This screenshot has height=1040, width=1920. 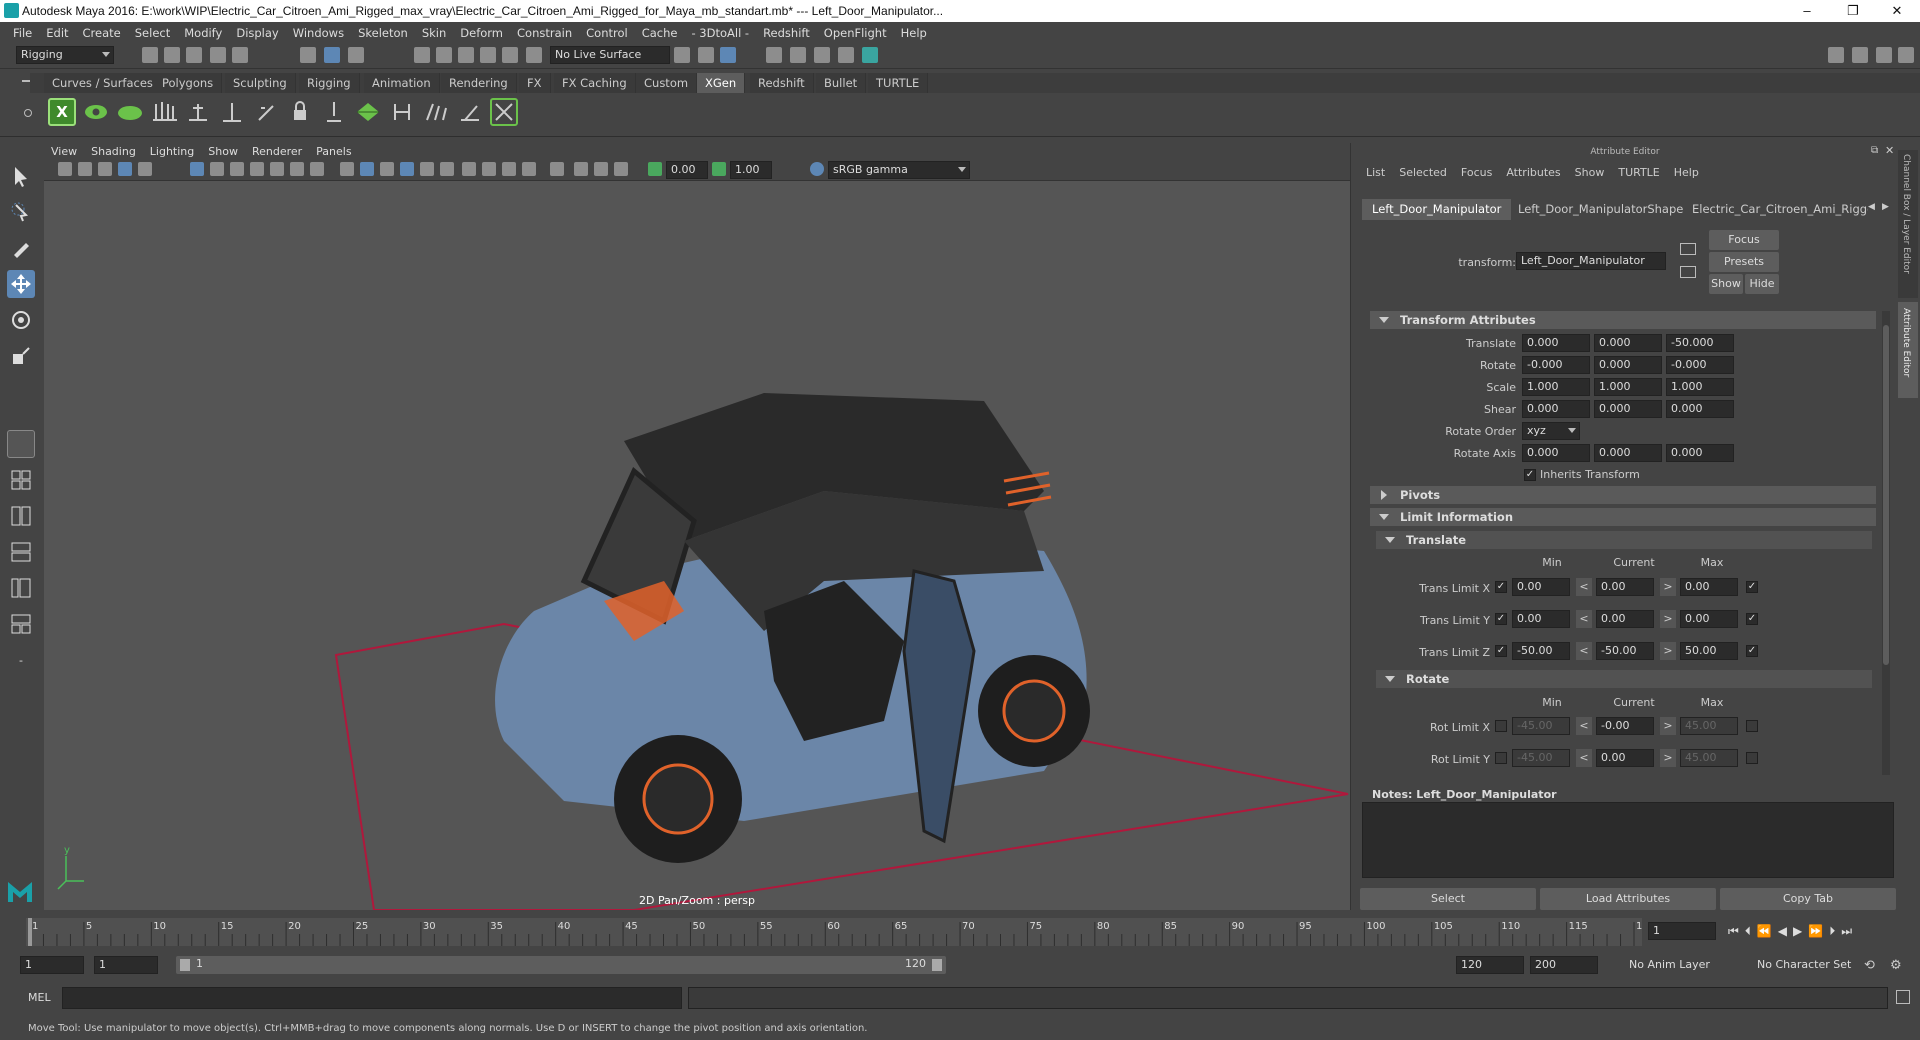 I want to click on step-forward-frame-icon: ⏵, so click(x=1832, y=931).